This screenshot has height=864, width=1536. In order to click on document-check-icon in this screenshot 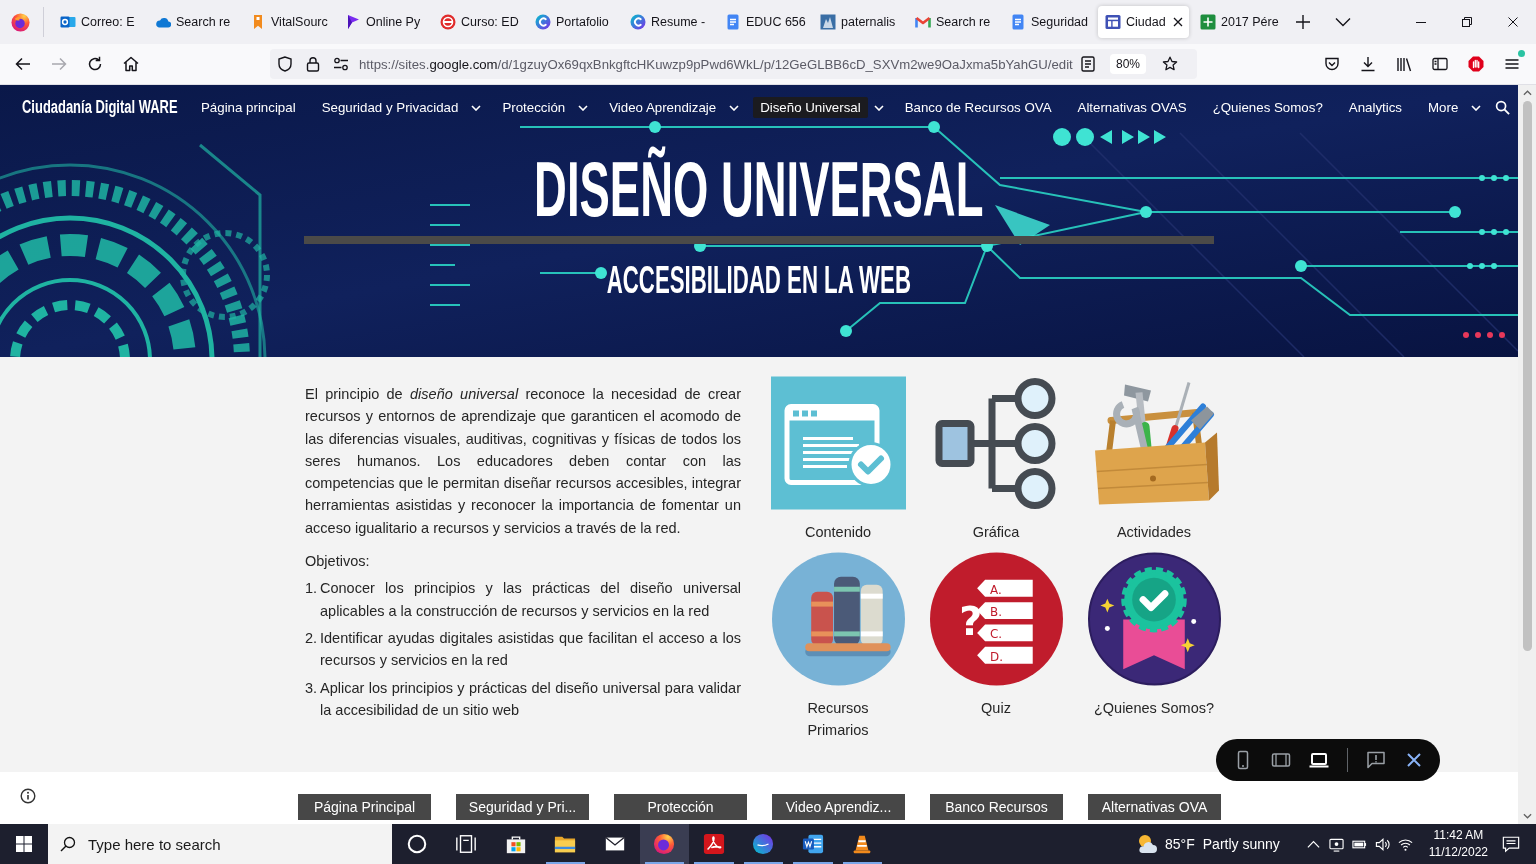, I will do `click(838, 443)`.